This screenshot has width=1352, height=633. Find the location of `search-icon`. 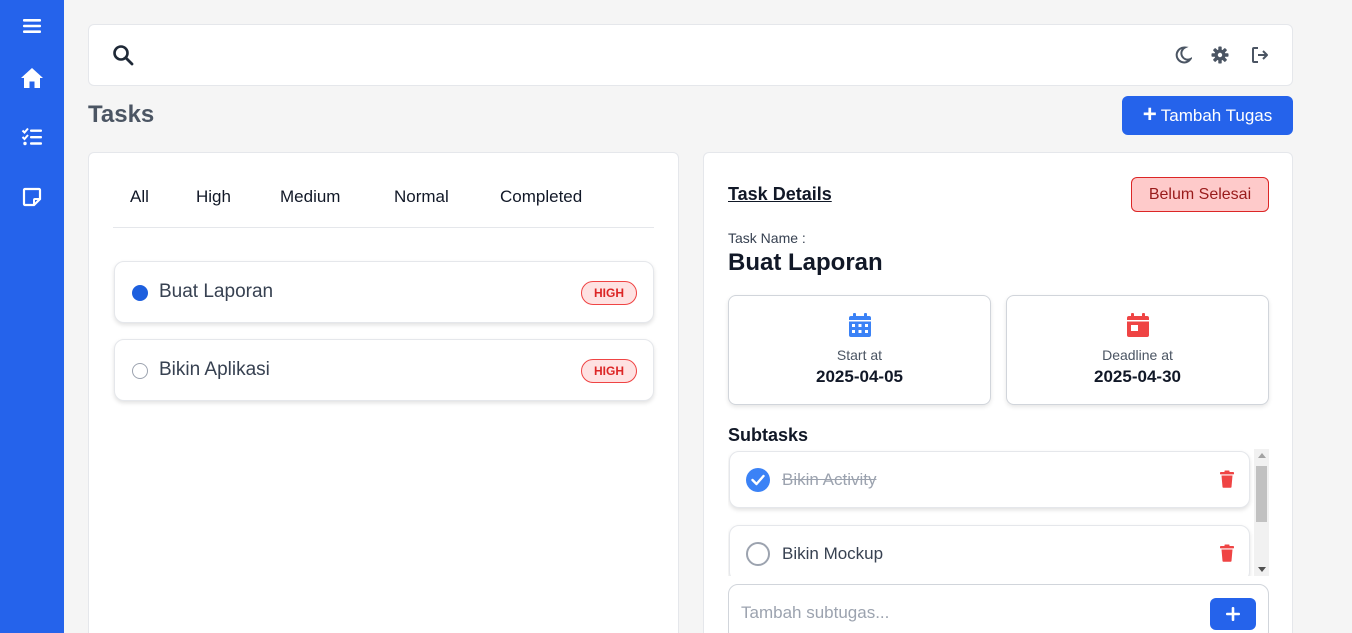

search-icon is located at coordinates (123, 55).